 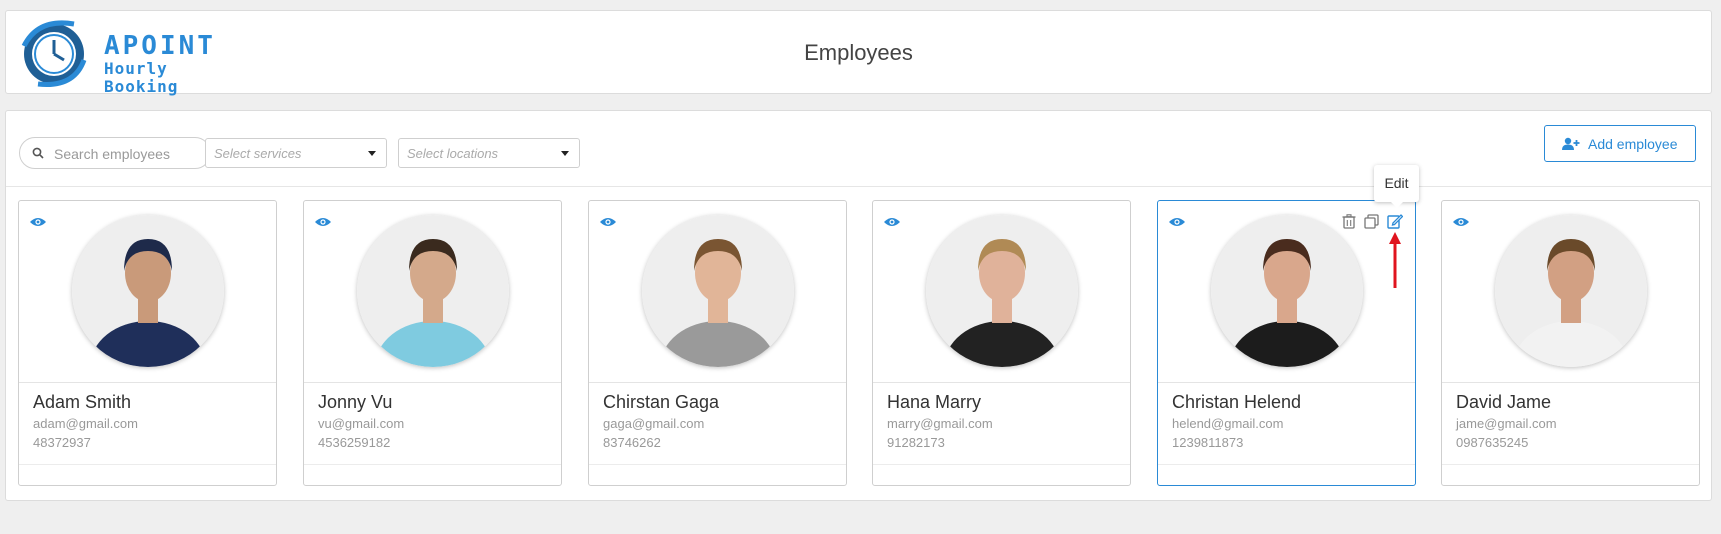 I want to click on duplicate-icon, so click(x=1371, y=221).